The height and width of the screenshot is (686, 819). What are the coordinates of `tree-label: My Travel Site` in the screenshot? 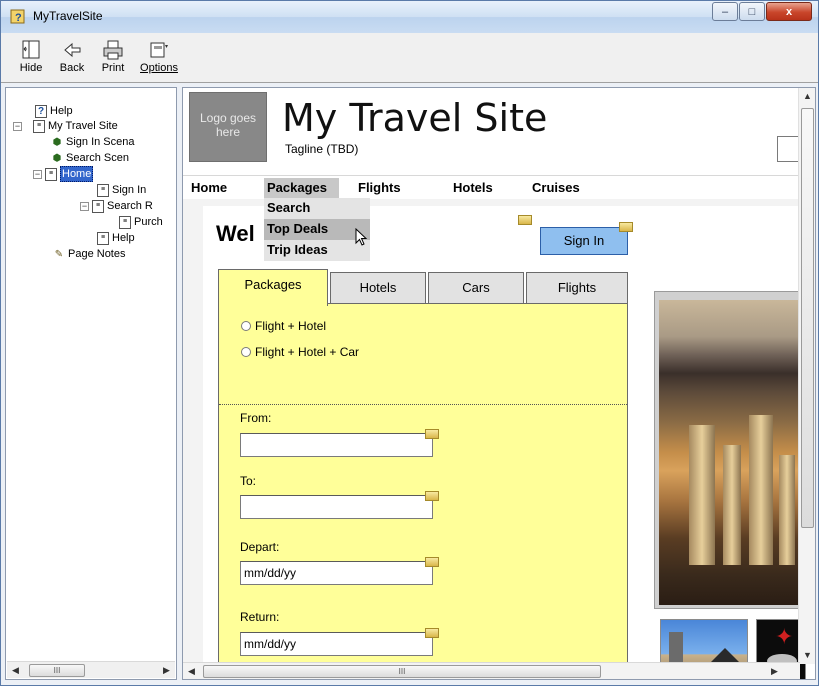 It's located at (83, 126).